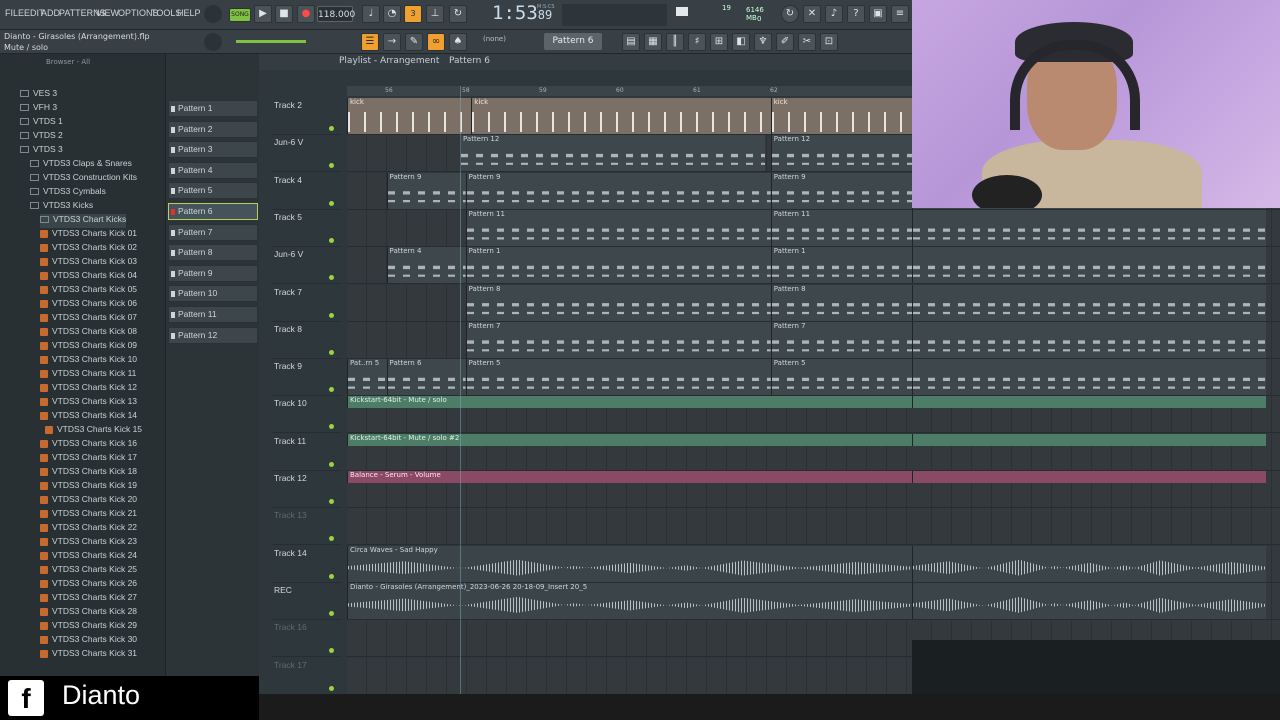  Describe the element at coordinates (88, 571) in the screenshot. I see `browser-item: VTDS3 Charts Kick 25` at that location.